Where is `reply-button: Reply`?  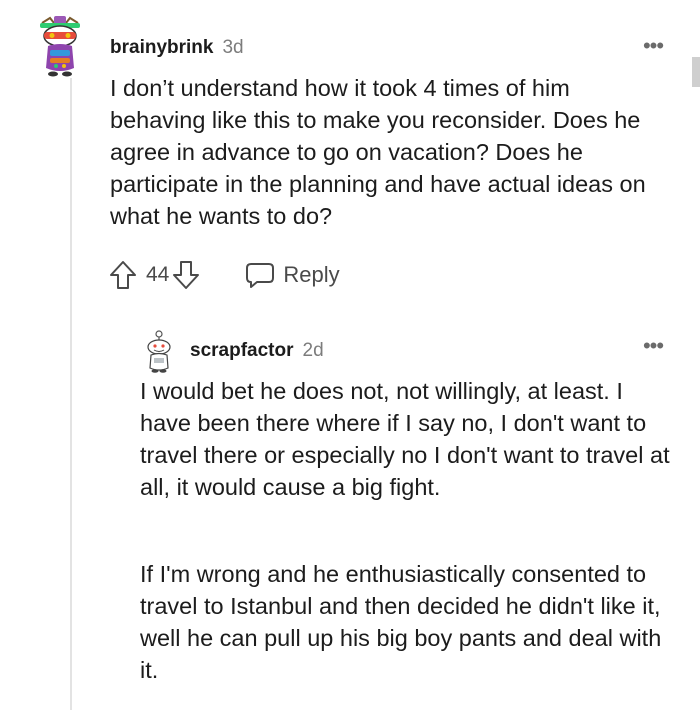
reply-button: Reply is located at coordinates (292, 275).